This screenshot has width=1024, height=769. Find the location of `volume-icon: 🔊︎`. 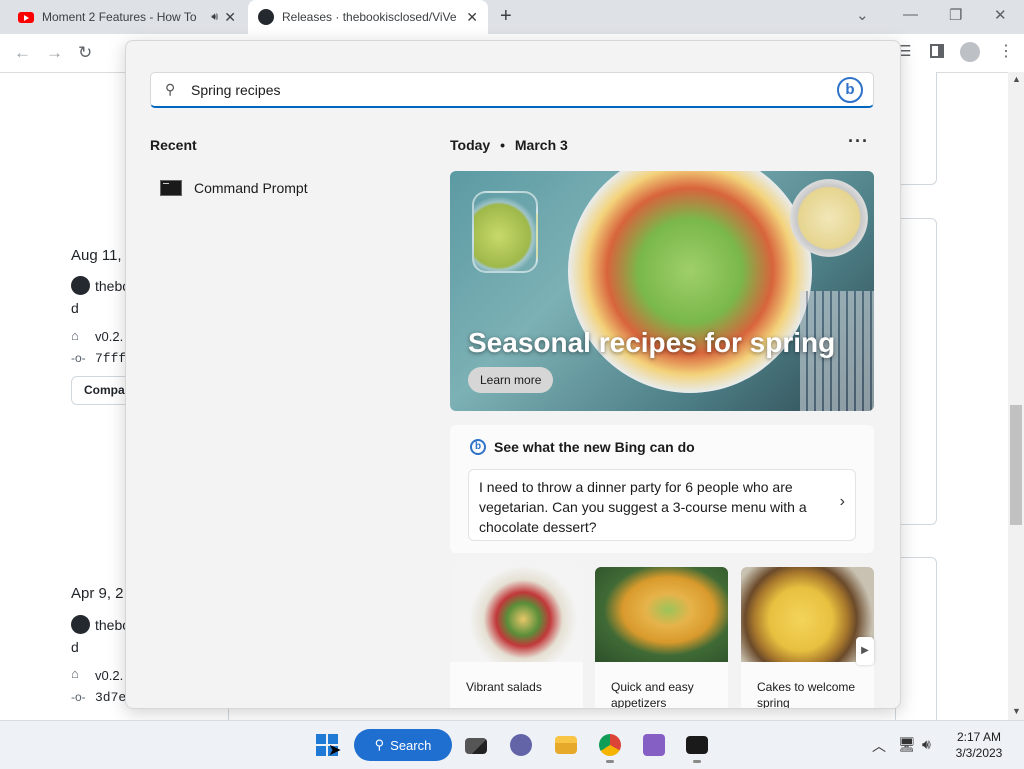

volume-icon: 🔊︎ is located at coordinates (926, 744).